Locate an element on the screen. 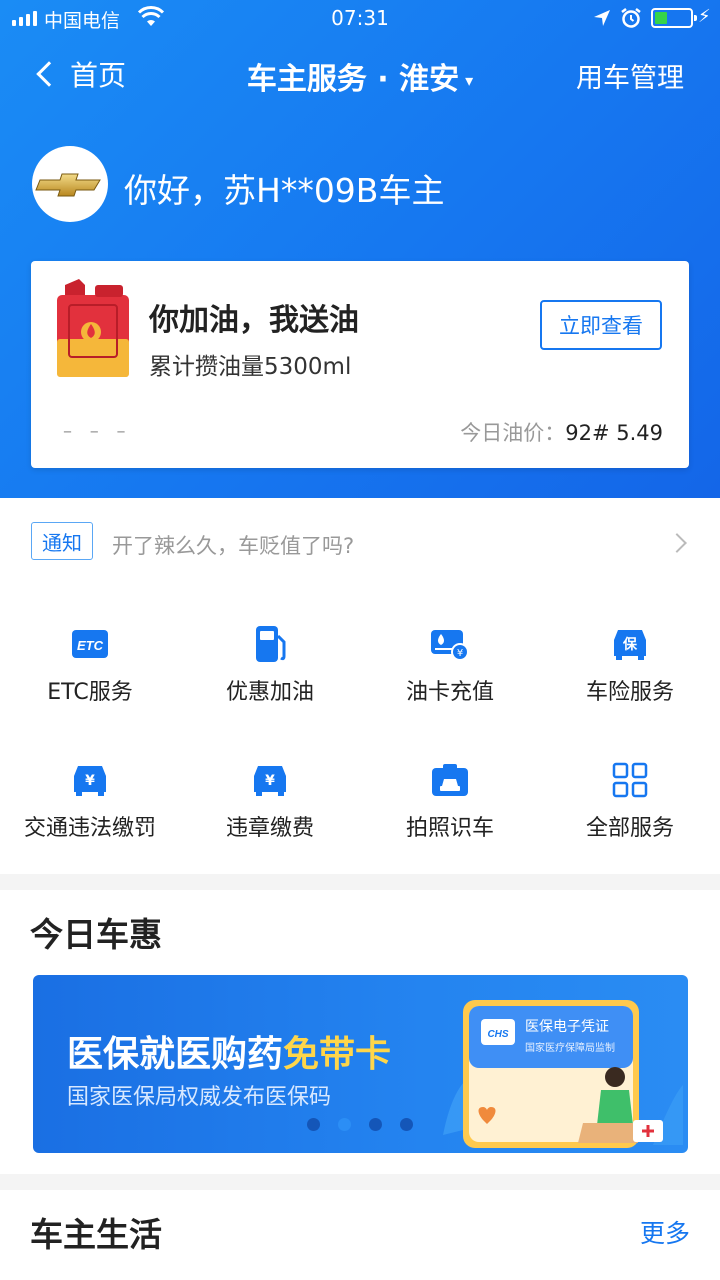  fuel-pump-icon is located at coordinates (271, 644).